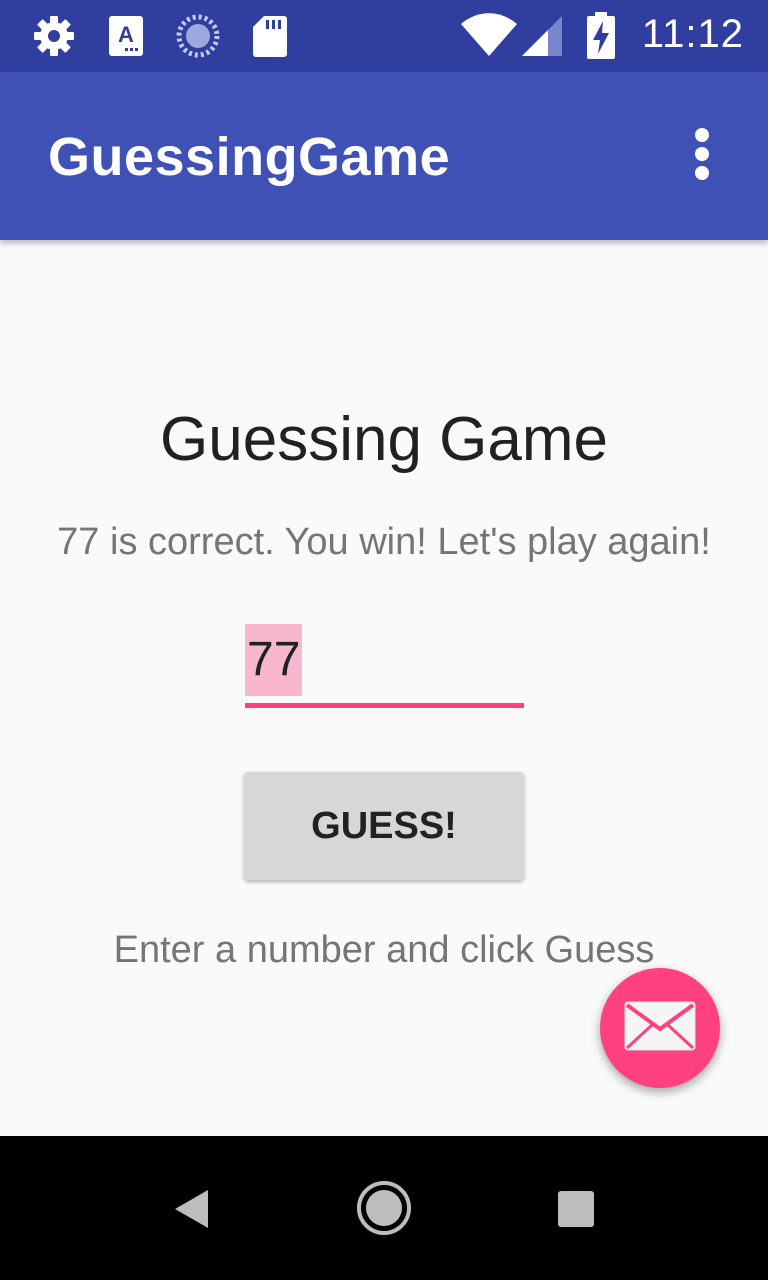  I want to click on sync-progress-icon, so click(198, 38).